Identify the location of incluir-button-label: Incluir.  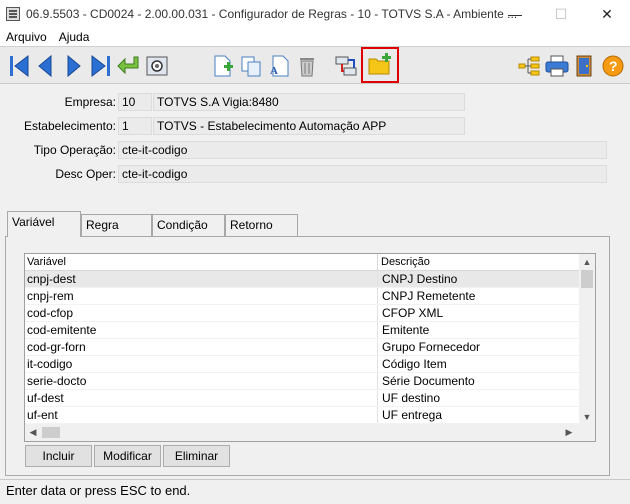
(58, 456).